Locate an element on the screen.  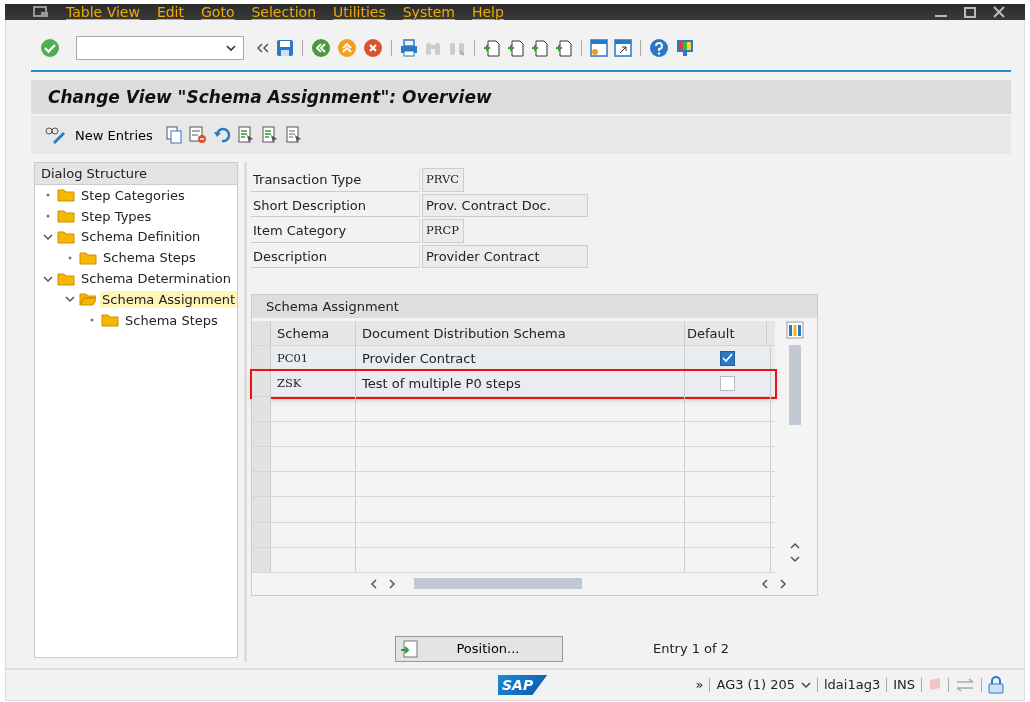
server-name: ldai1ag3 is located at coordinates (852, 685).